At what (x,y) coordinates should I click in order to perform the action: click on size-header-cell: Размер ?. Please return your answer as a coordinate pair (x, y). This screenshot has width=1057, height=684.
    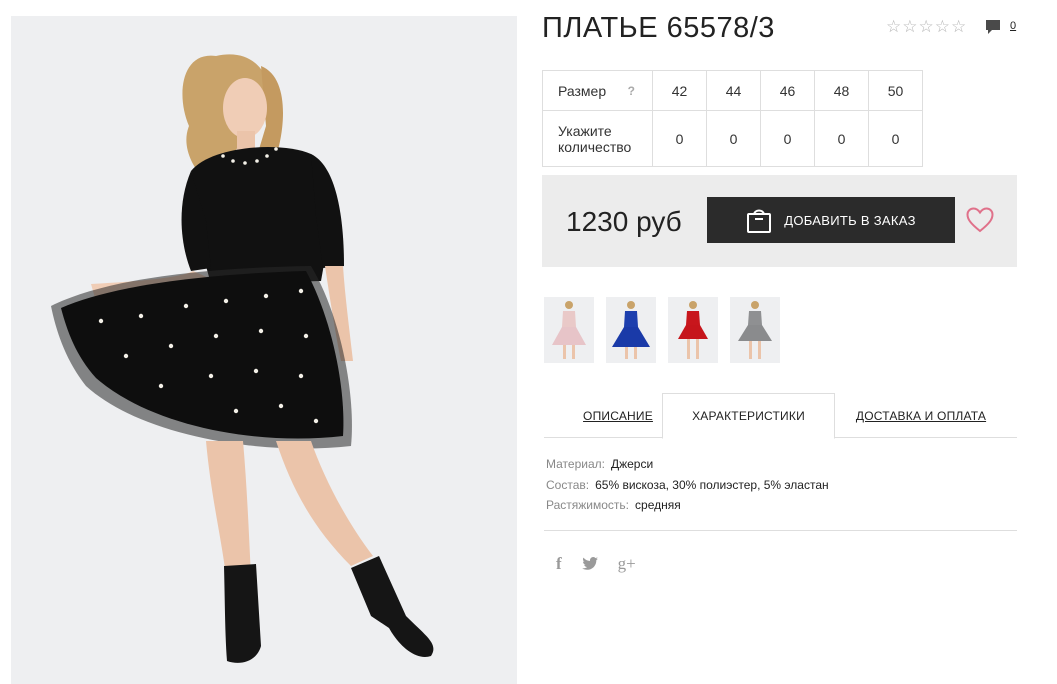
    Looking at the image, I should click on (597, 90).